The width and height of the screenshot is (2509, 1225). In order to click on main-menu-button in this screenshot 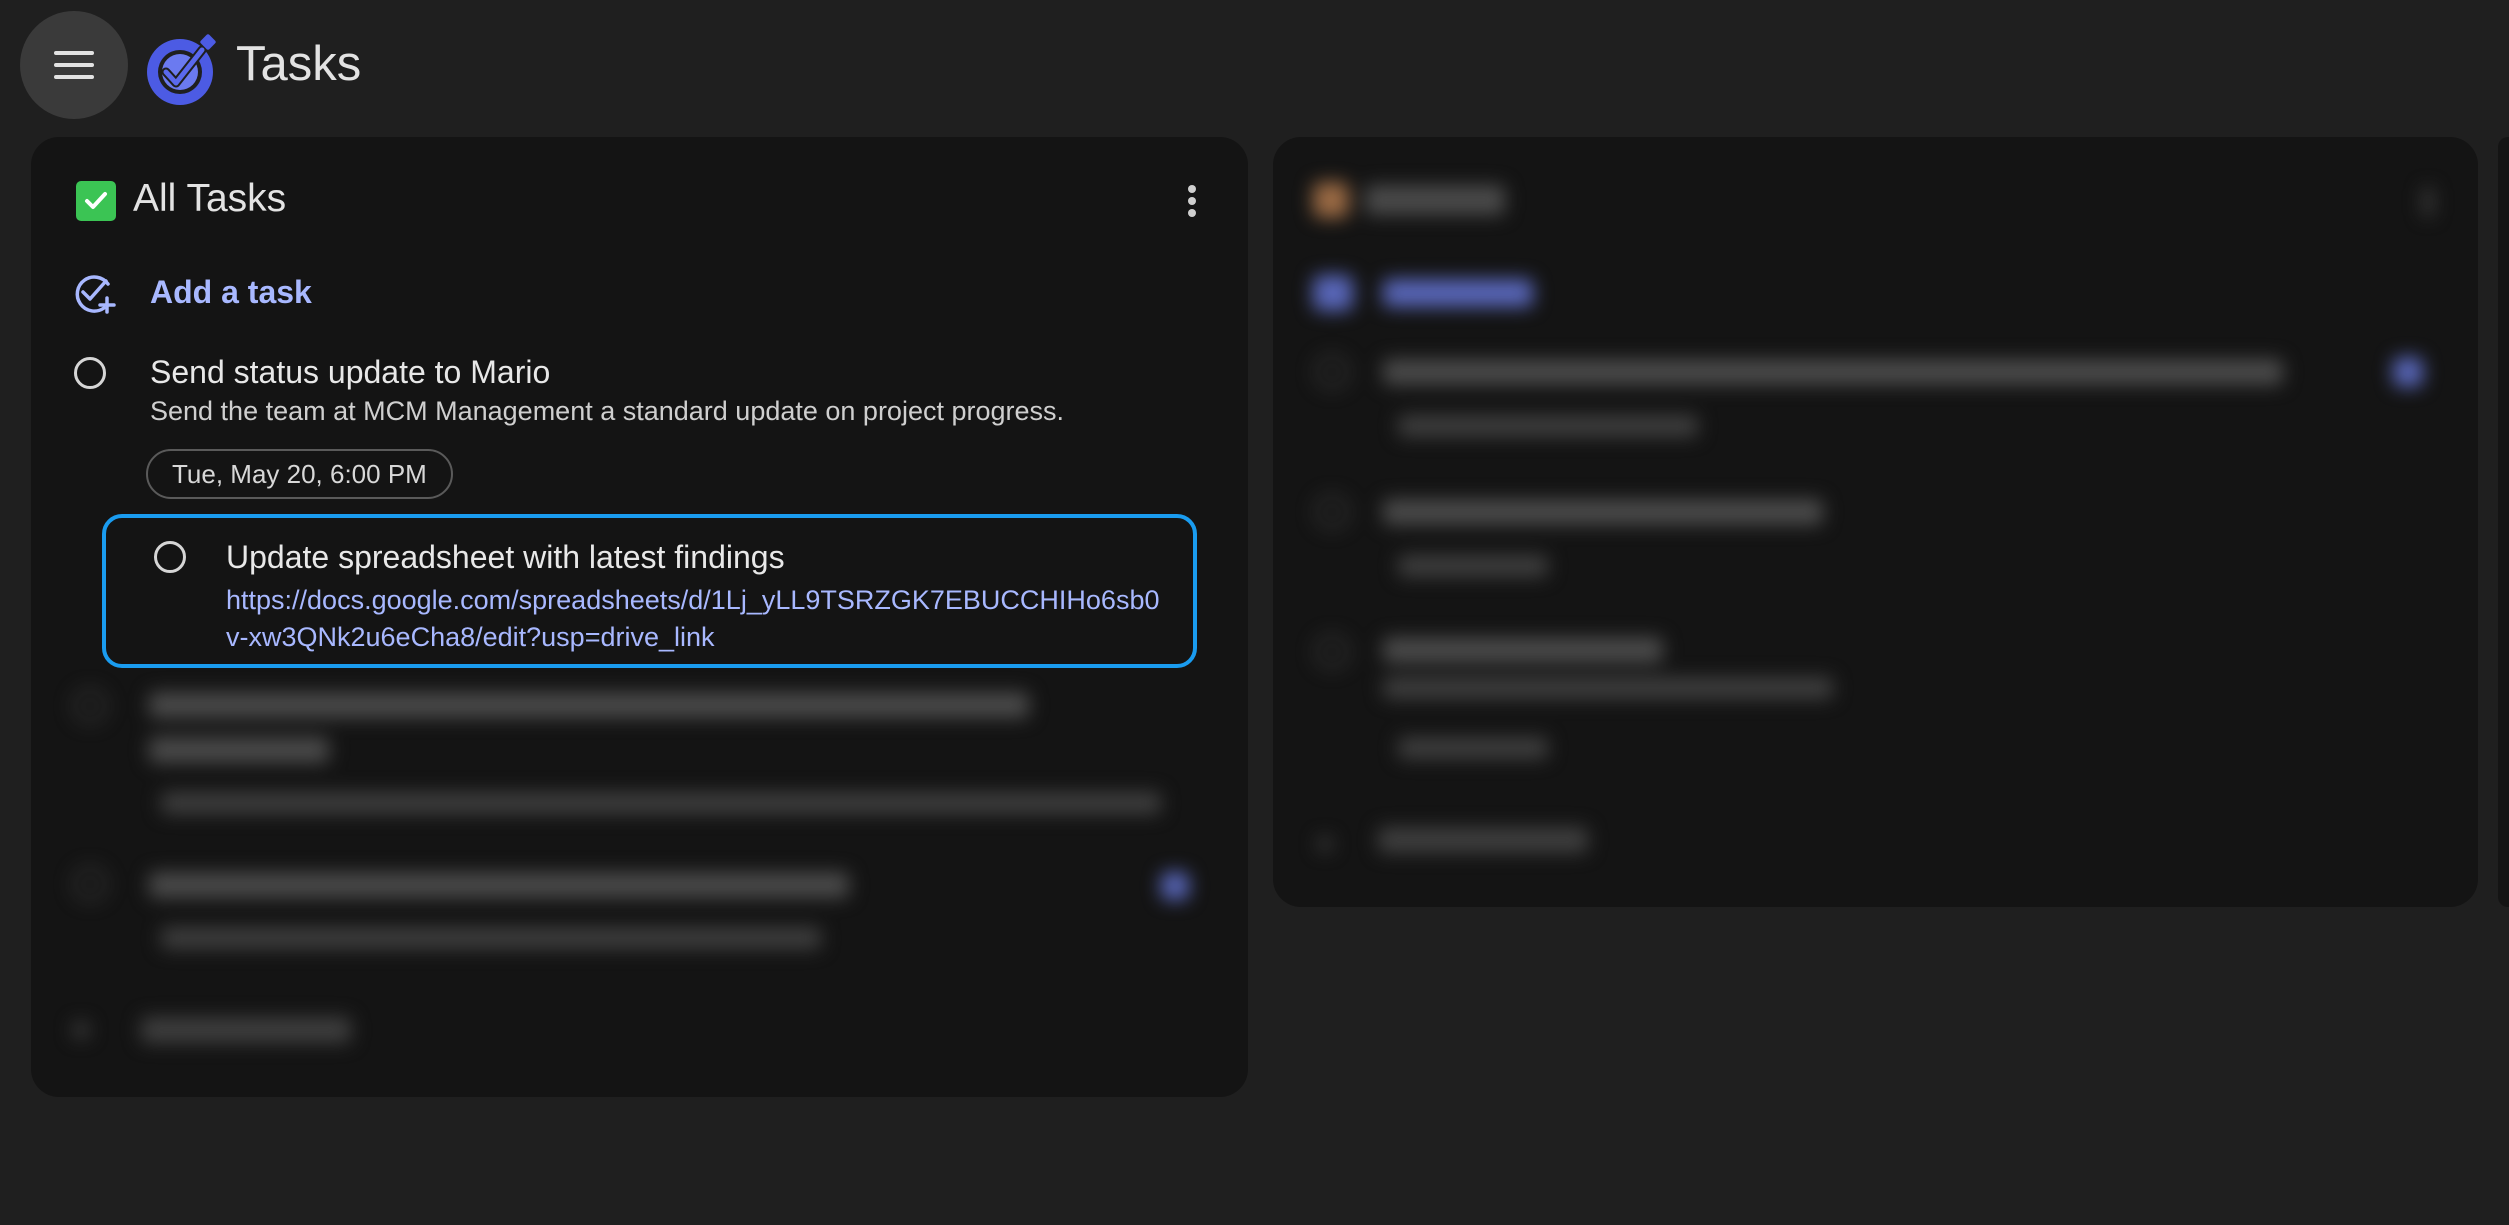, I will do `click(74, 65)`.